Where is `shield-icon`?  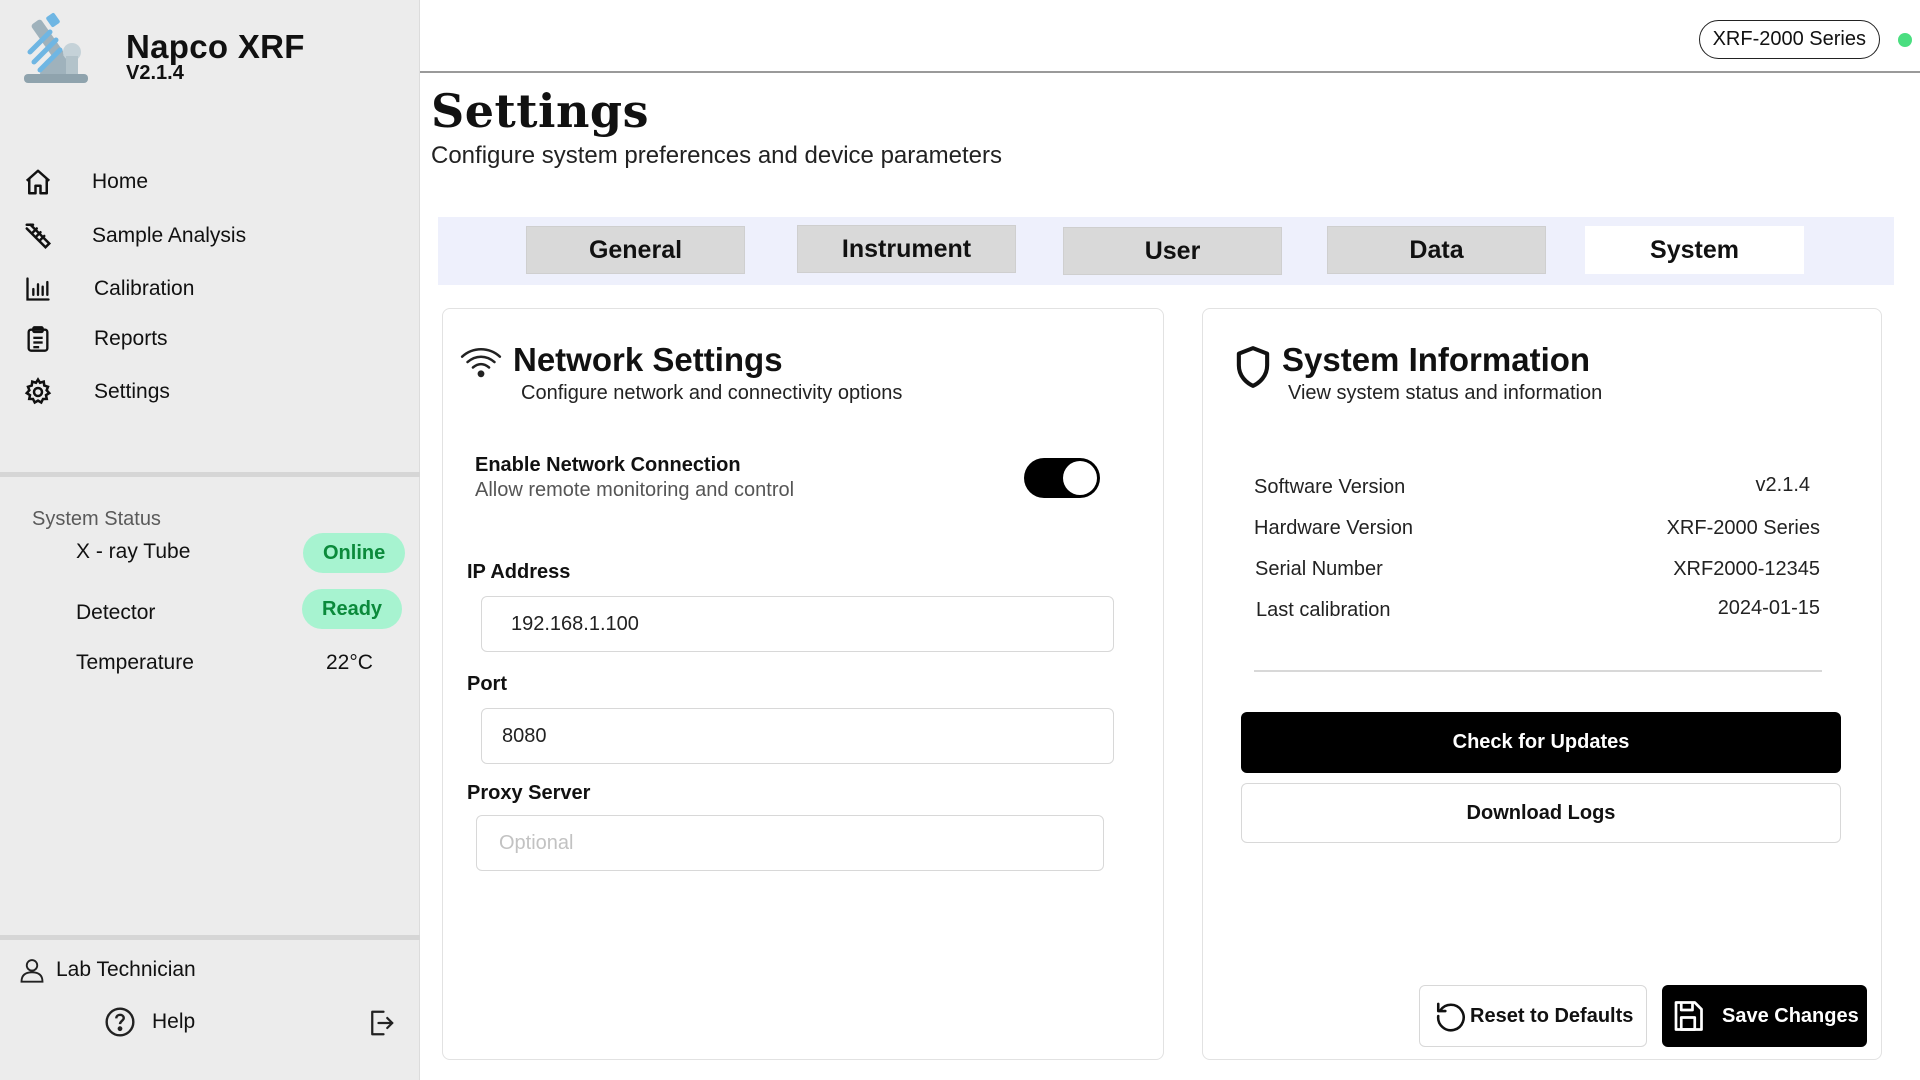 shield-icon is located at coordinates (1253, 367).